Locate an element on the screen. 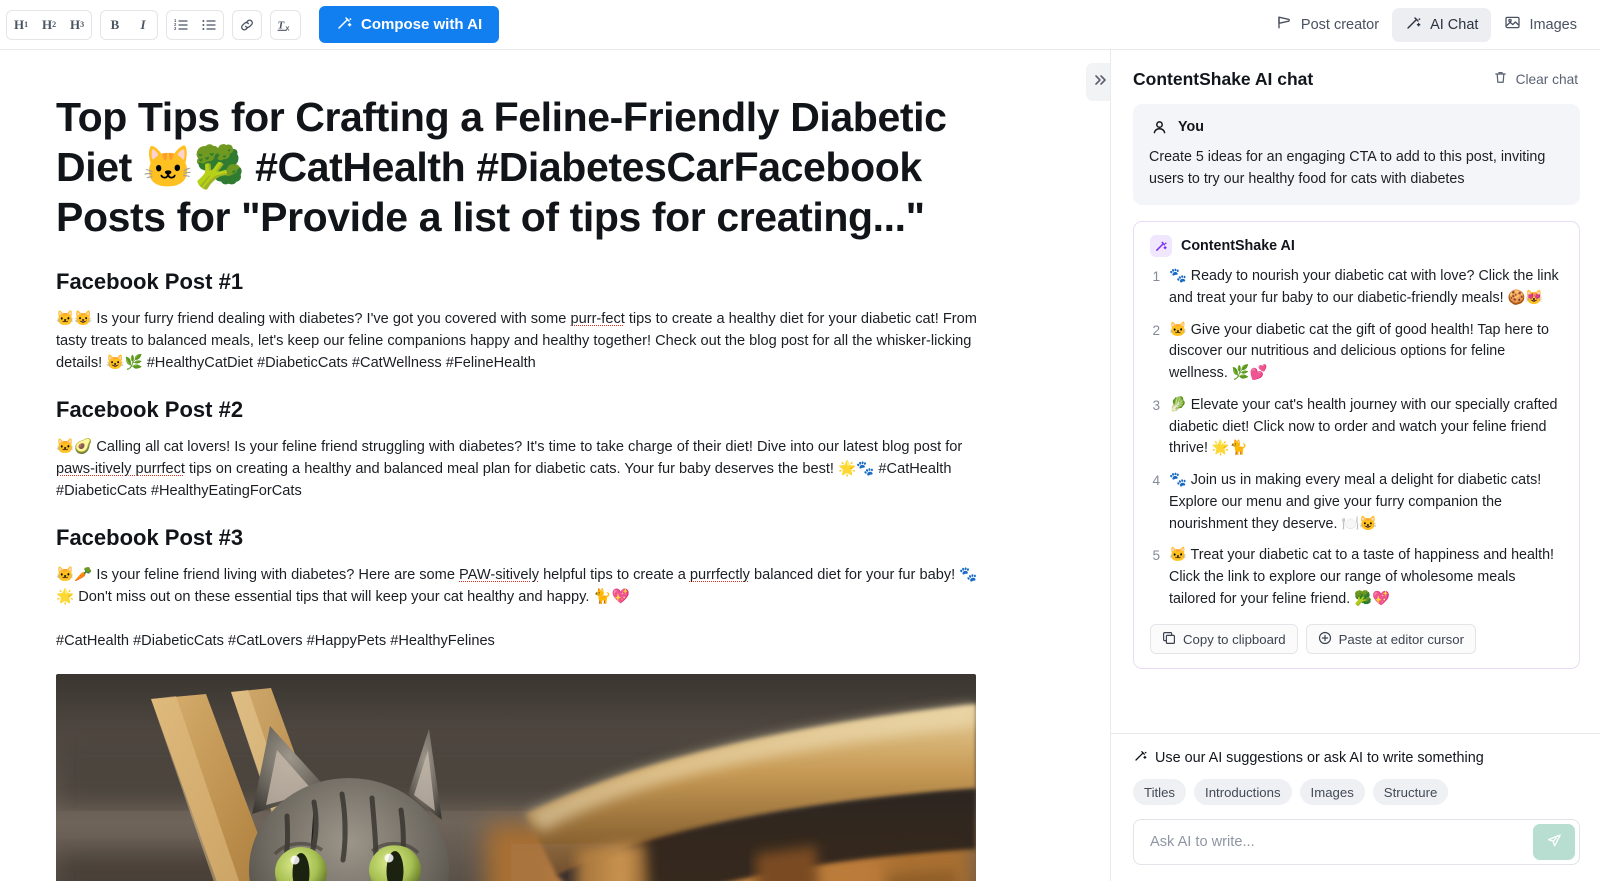  paste-at-editor-cursor-label: Paste at editor cursor is located at coordinates (1401, 639).